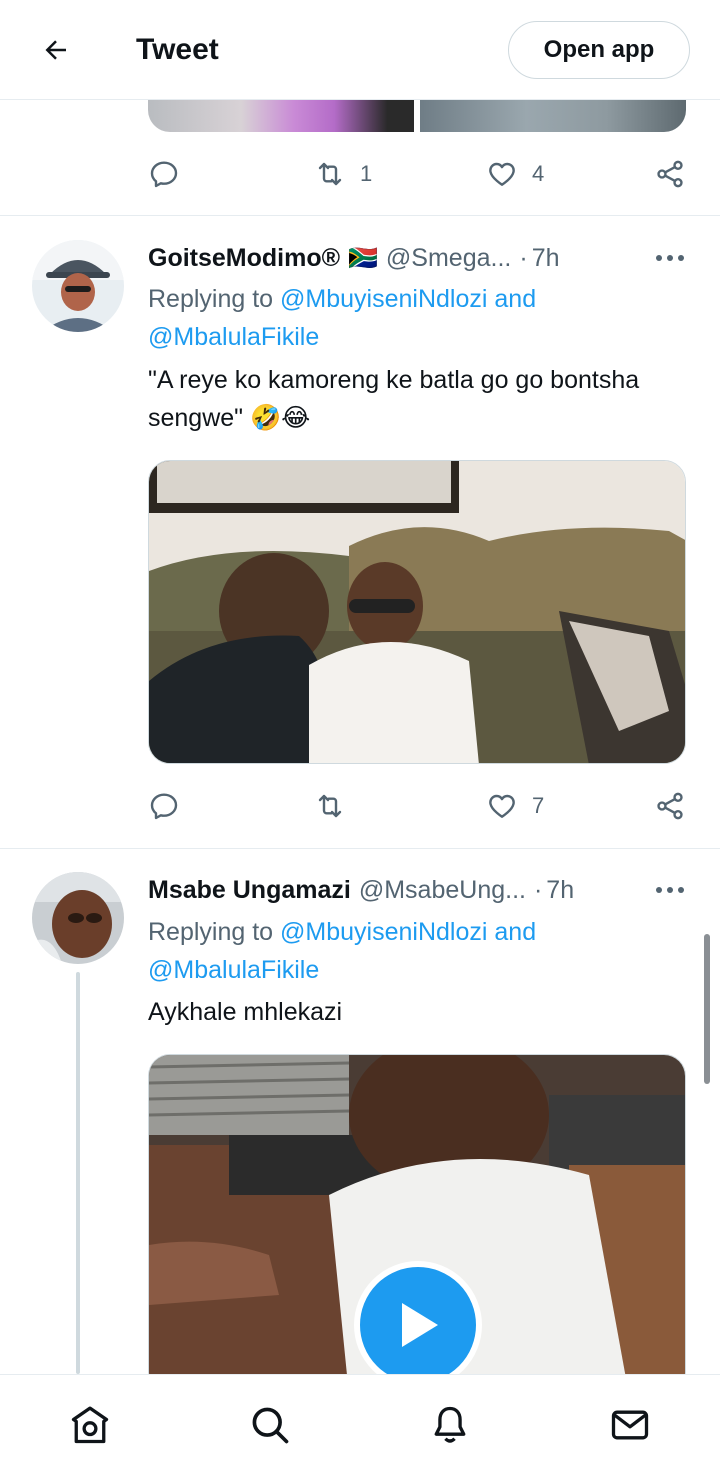  I want to click on home-icon, so click(90, 1425).